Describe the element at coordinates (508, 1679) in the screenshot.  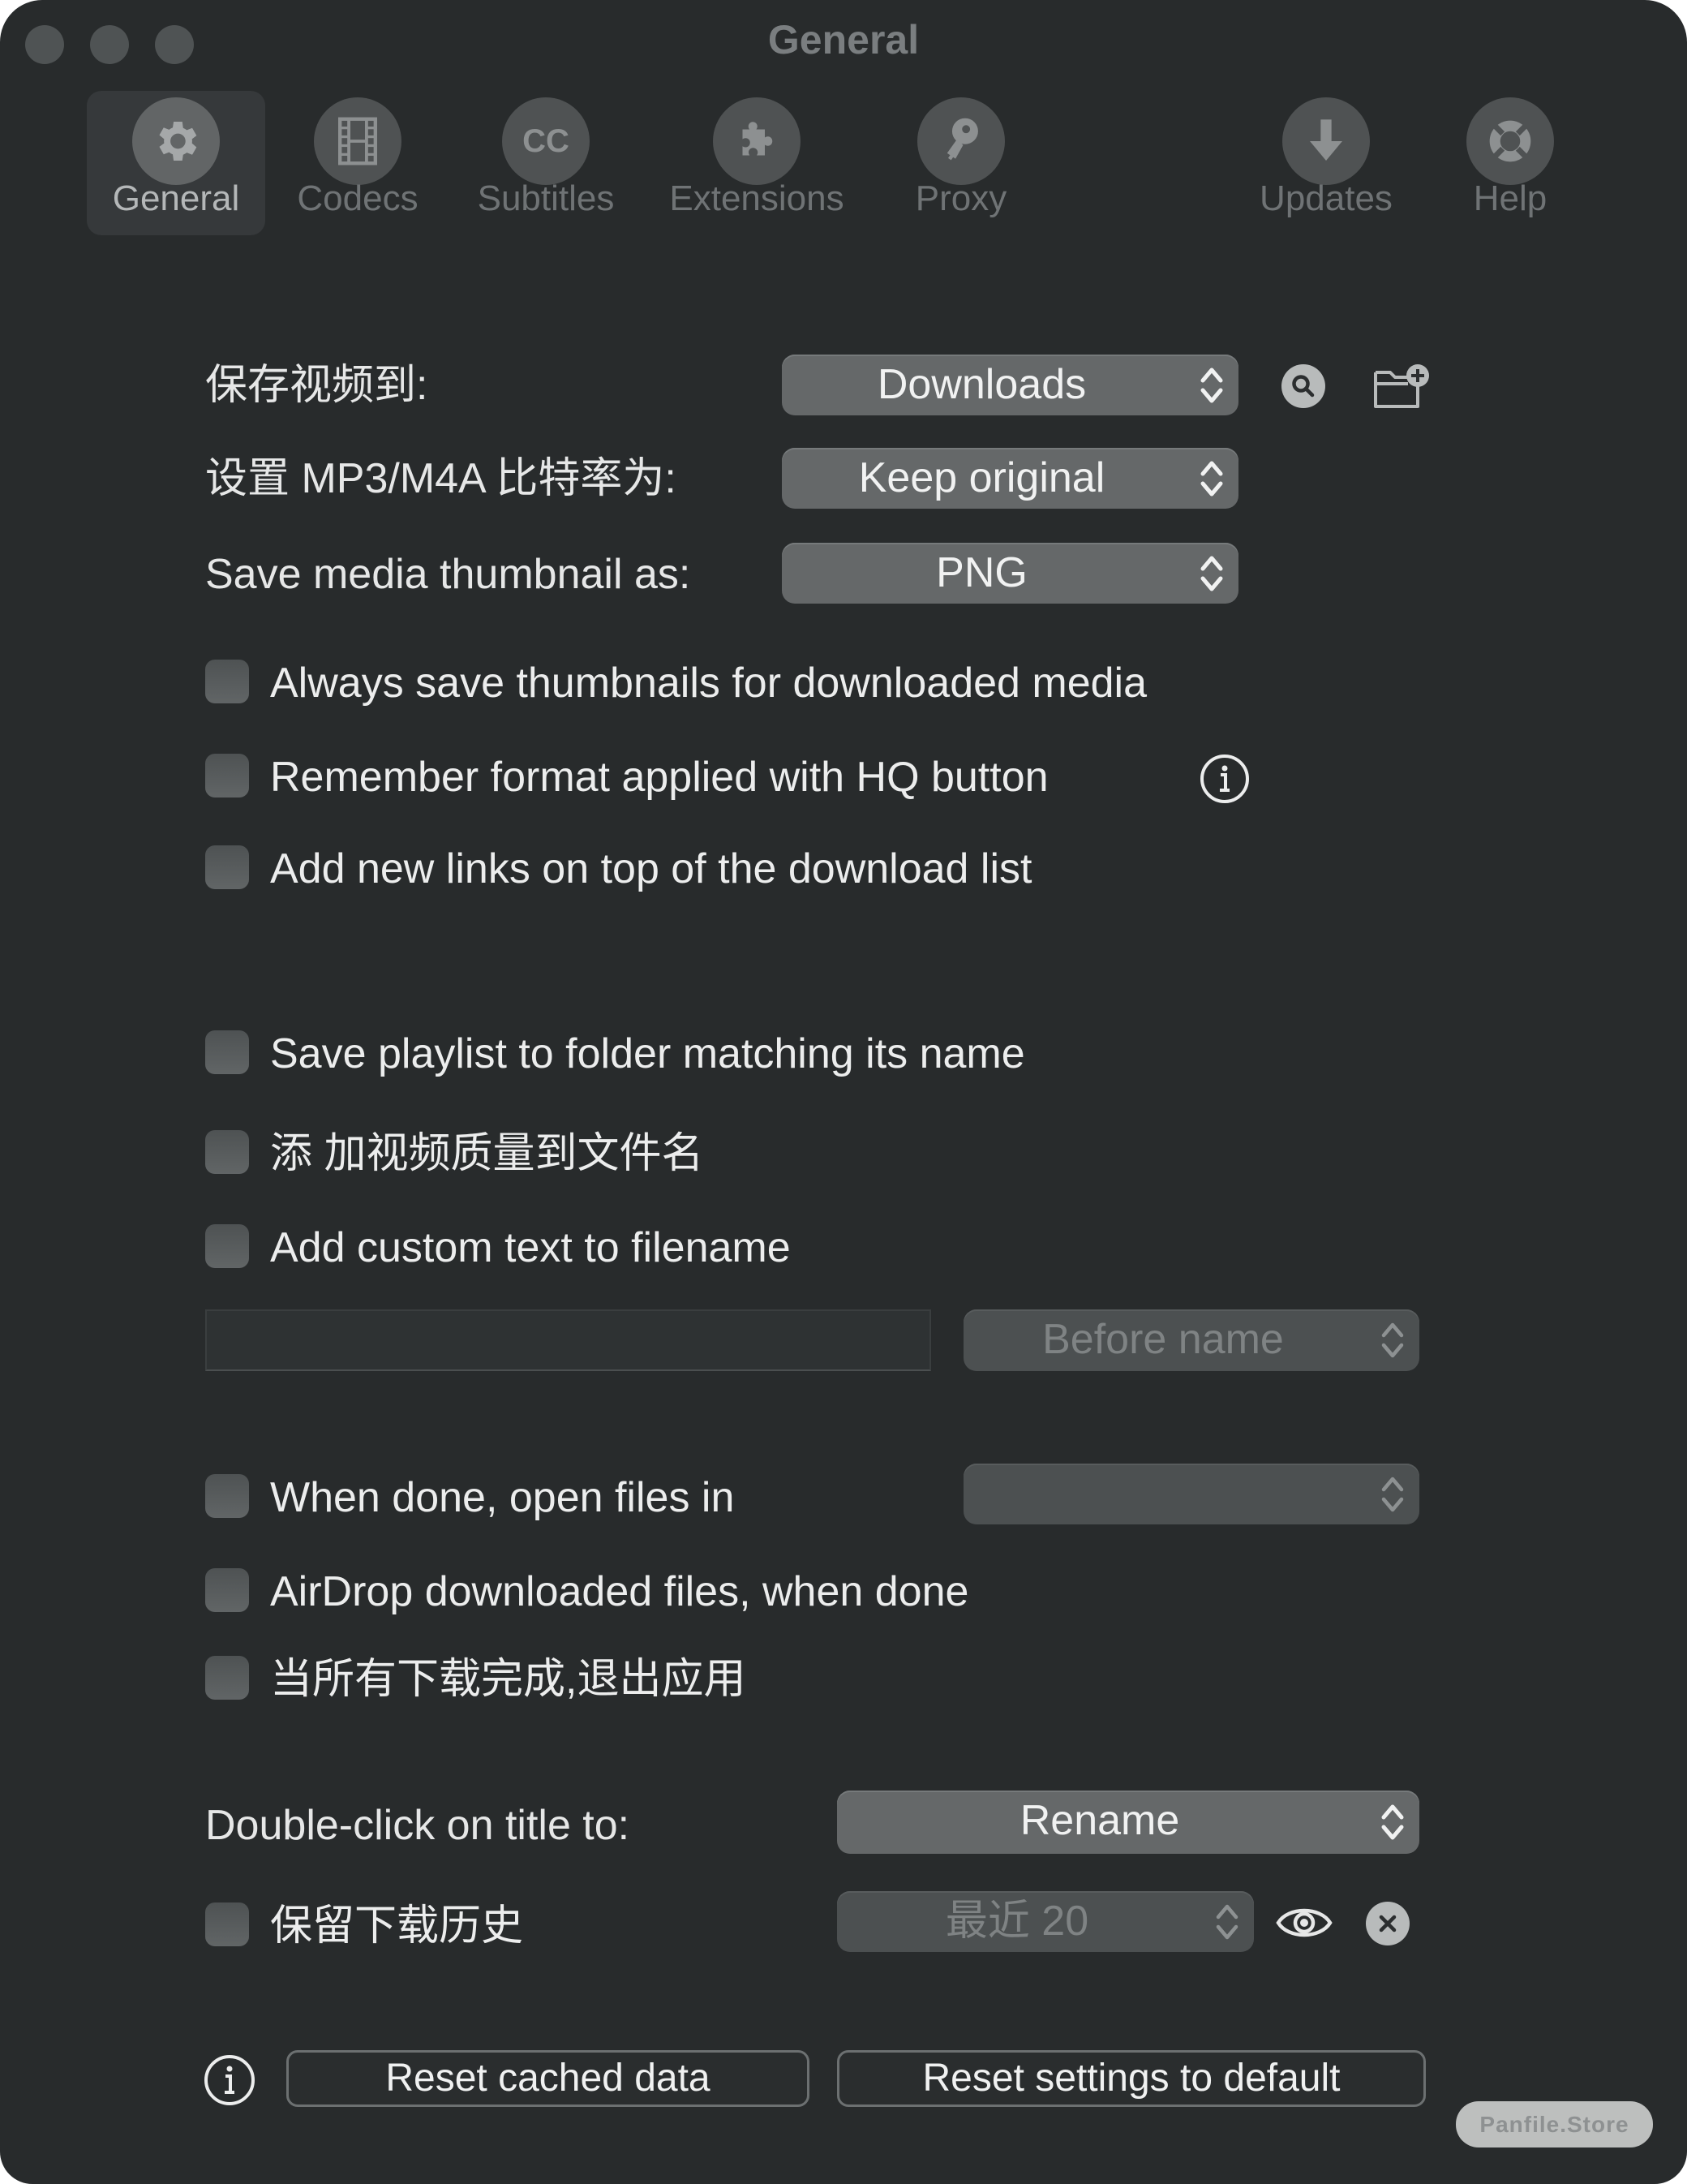
I see `quit-when-done-label: 当所有下载完成,退出应用` at that location.